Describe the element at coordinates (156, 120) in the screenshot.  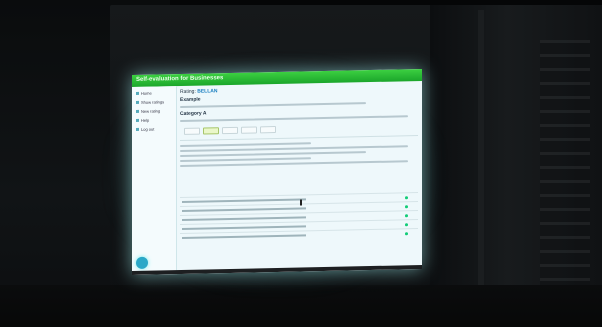
I see `sidebar-item-help: Help` at that location.